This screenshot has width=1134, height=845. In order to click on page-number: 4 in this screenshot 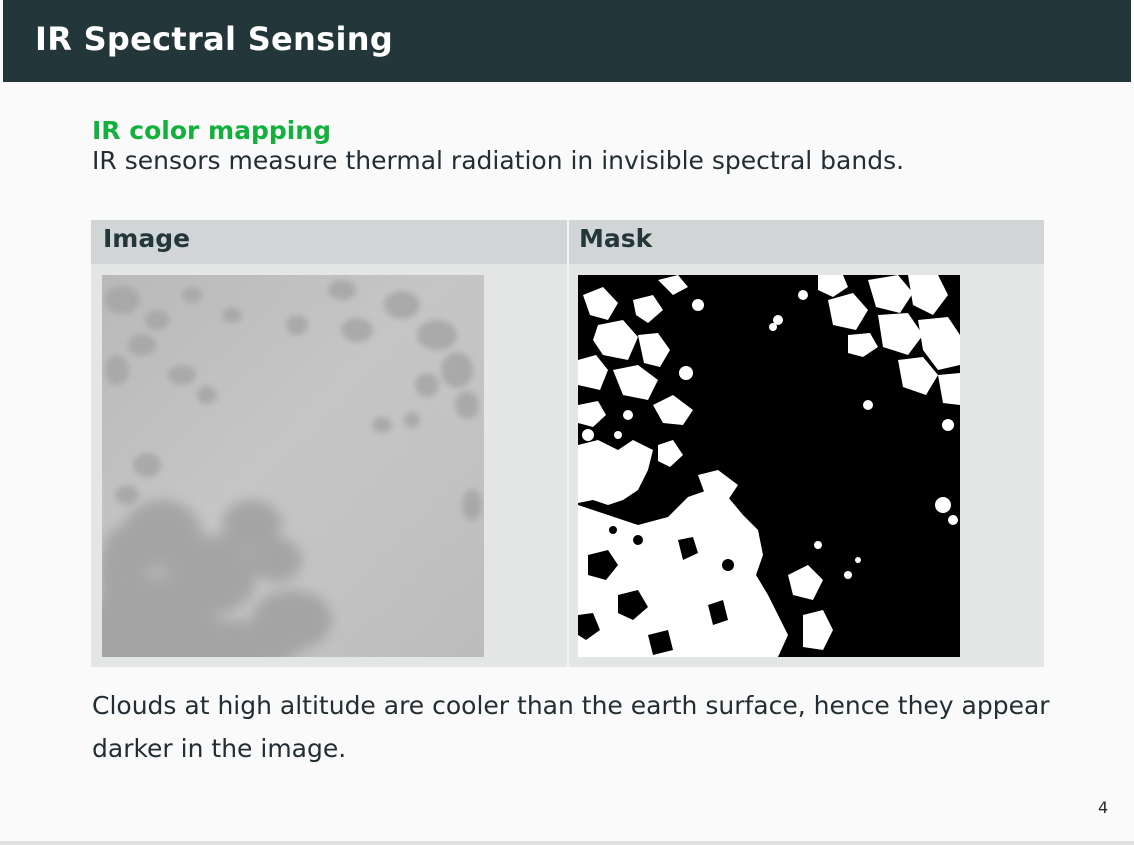, I will do `click(1103, 807)`.